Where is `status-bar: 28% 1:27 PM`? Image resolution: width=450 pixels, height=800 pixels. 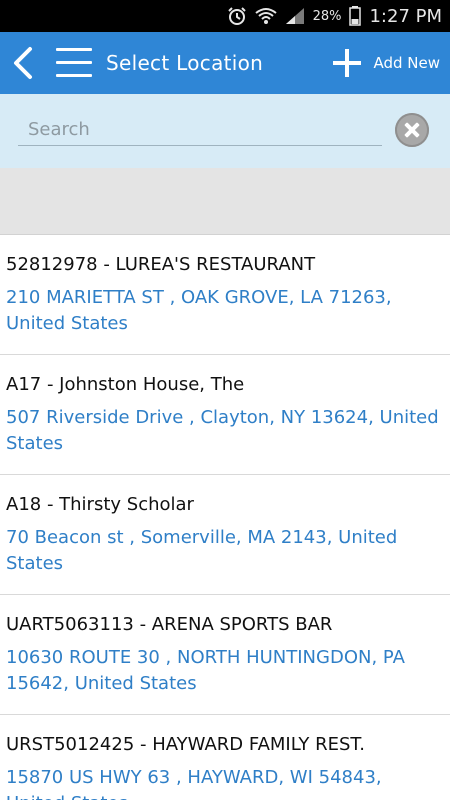 status-bar: 28% 1:27 PM is located at coordinates (225, 16).